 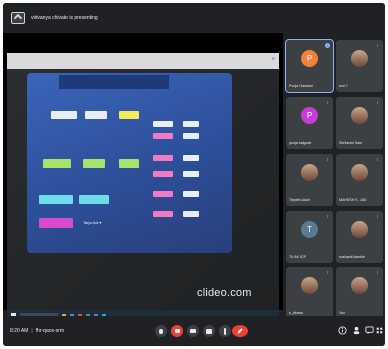 I want to click on present-now-button, so click(x=209, y=331).